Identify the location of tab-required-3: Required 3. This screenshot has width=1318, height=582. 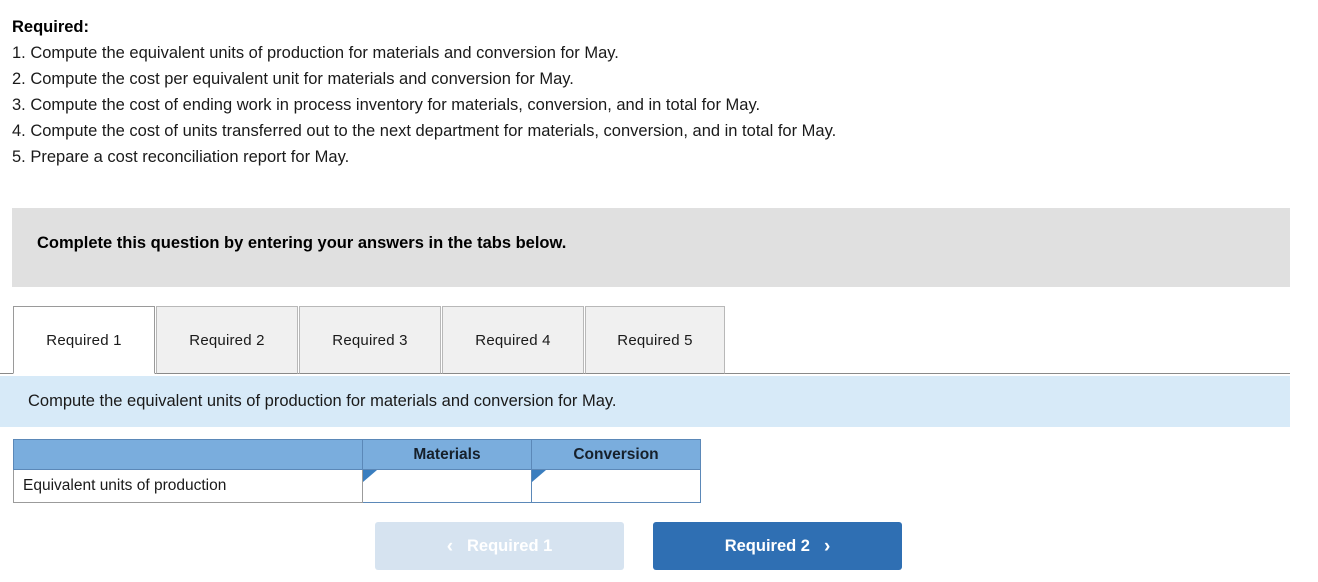
(370, 340).